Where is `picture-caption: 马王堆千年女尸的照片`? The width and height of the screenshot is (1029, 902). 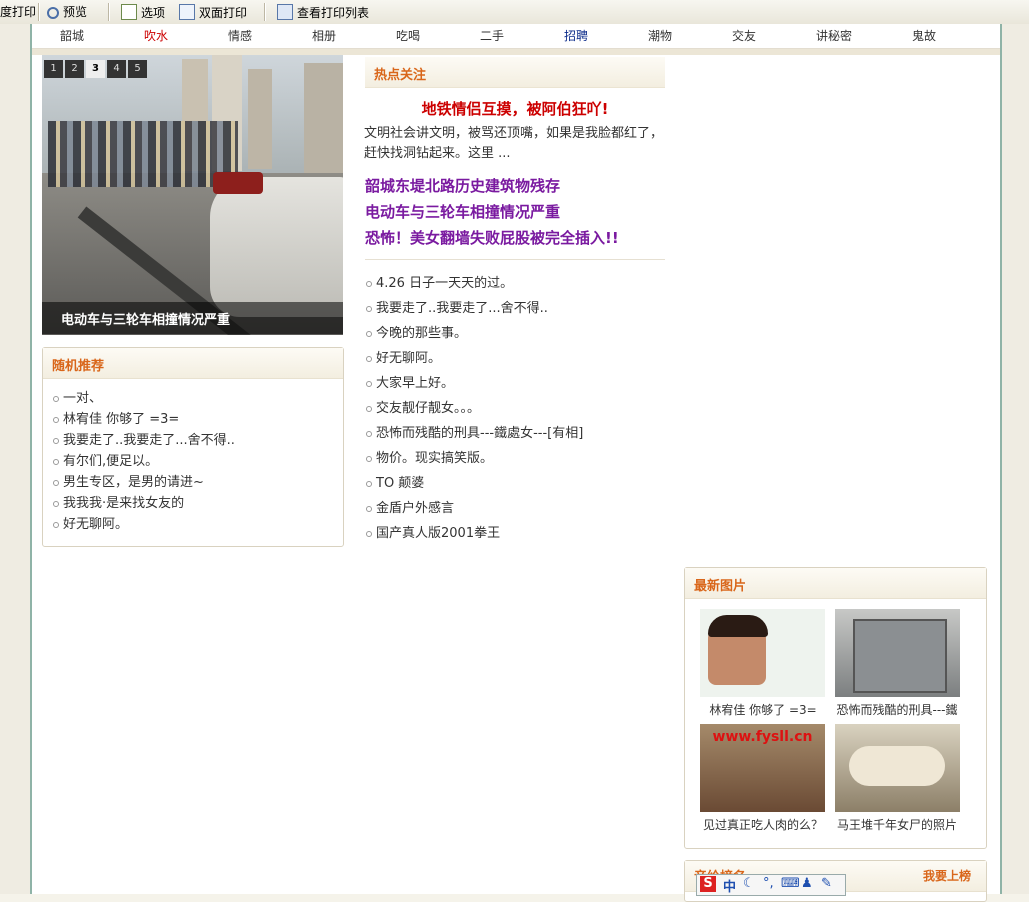
picture-caption: 马王堆千年女尸的照片 is located at coordinates (897, 824).